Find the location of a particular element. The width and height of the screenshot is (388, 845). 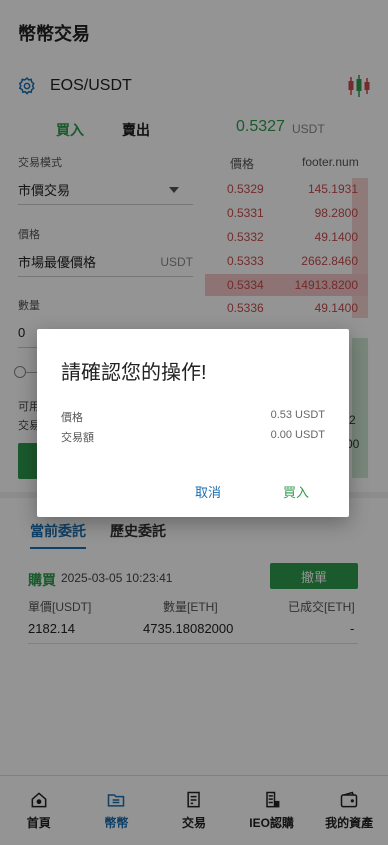

dialog-volume-label: 交易額 is located at coordinates (77, 438).